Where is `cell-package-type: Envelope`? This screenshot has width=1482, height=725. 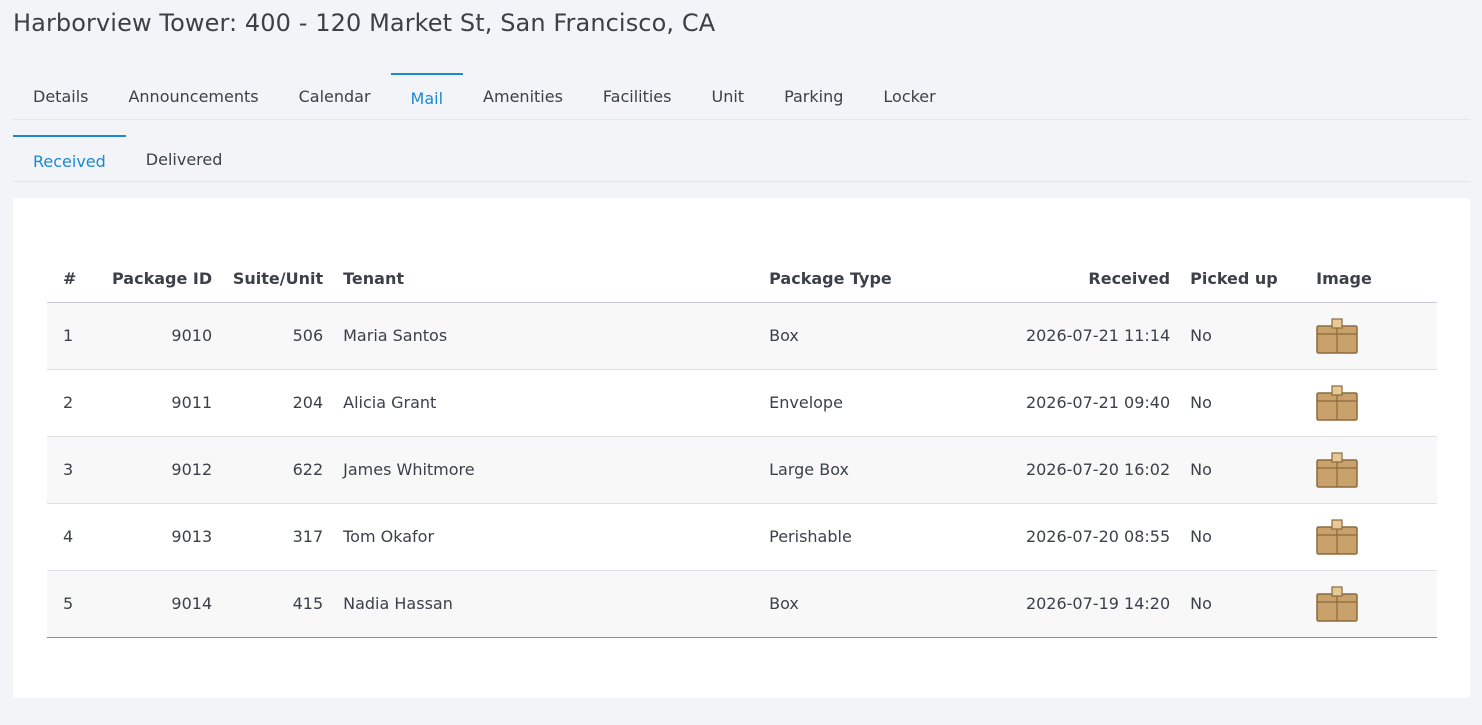 cell-package-type: Envelope is located at coordinates (859, 403).